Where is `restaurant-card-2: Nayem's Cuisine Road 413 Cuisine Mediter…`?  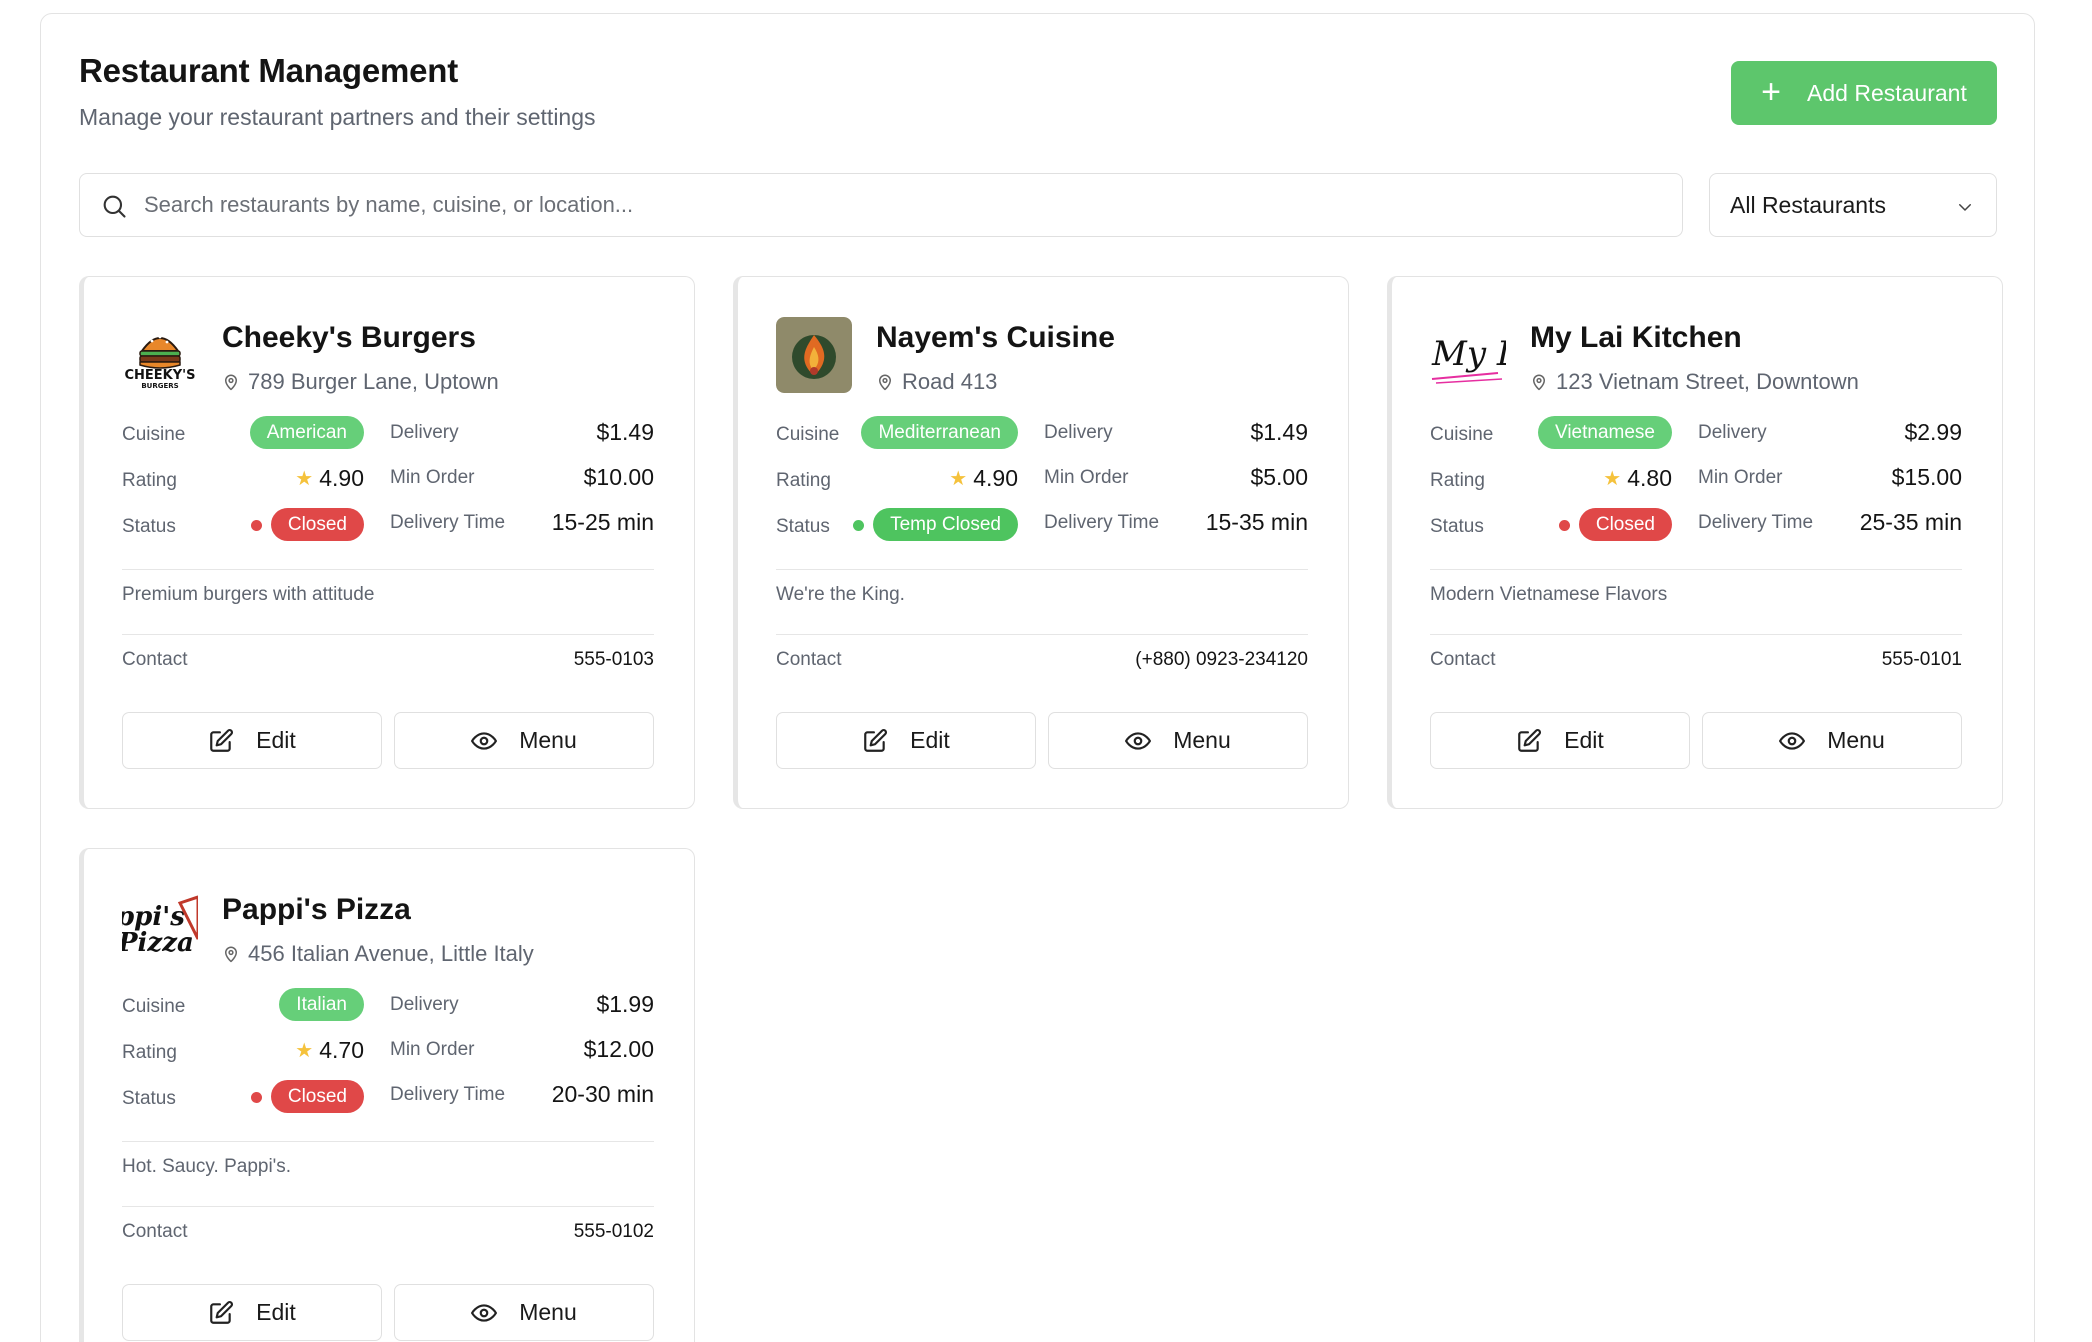 restaurant-card-2: Nayem's Cuisine Road 413 Cuisine Mediter… is located at coordinates (1041, 542).